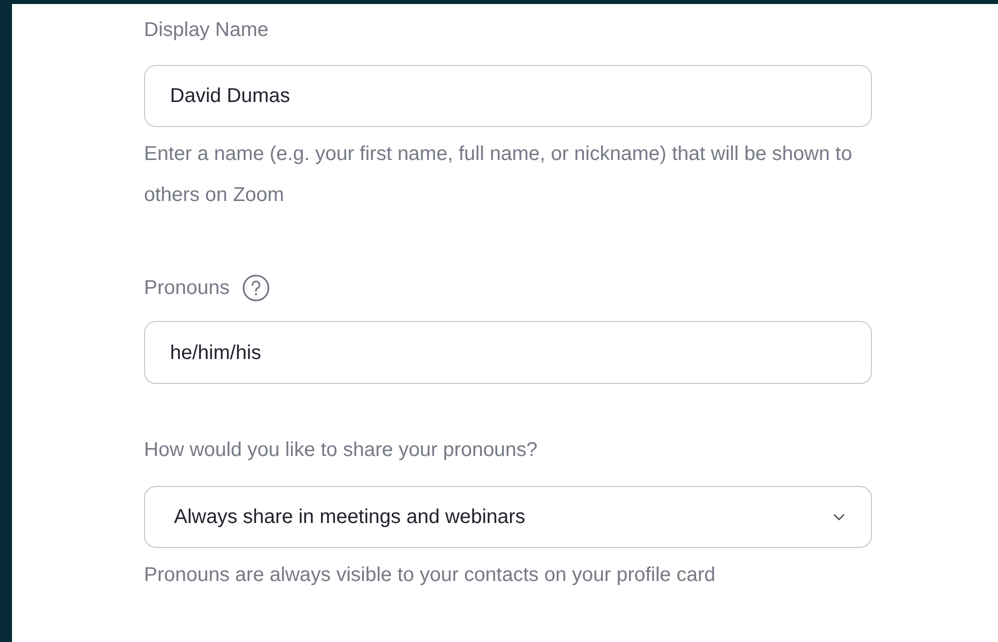 Image resolution: width=998 pixels, height=642 pixels. What do you see at coordinates (508, 96) in the screenshot?
I see `display-name-field: David Dumas` at bounding box center [508, 96].